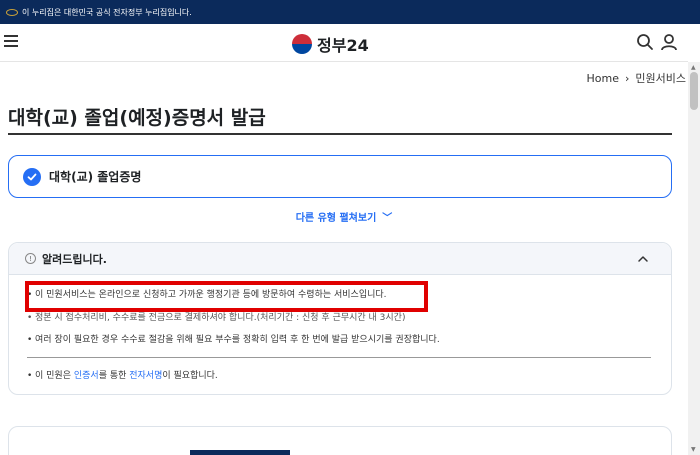  Describe the element at coordinates (32, 176) in the screenshot. I see `check-icon` at that location.